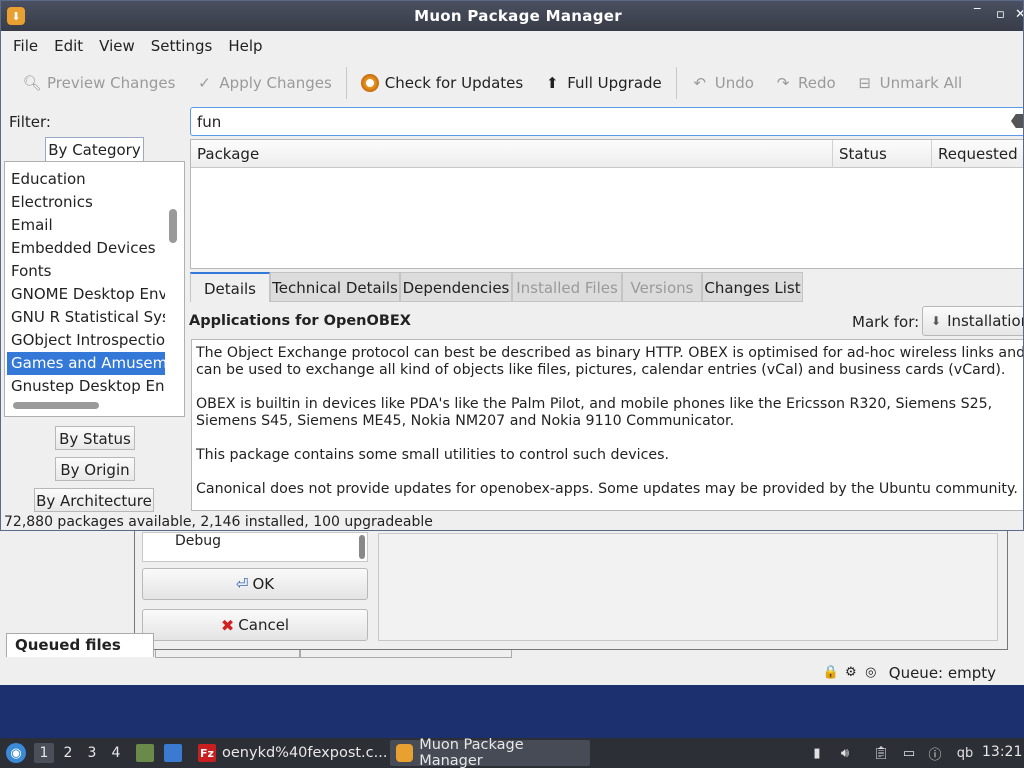 This screenshot has width=1024, height=768. What do you see at coordinates (512, 672) in the screenshot?
I see `background-statusbar: 🔒 ⚙ ◎ Queue: empty` at bounding box center [512, 672].